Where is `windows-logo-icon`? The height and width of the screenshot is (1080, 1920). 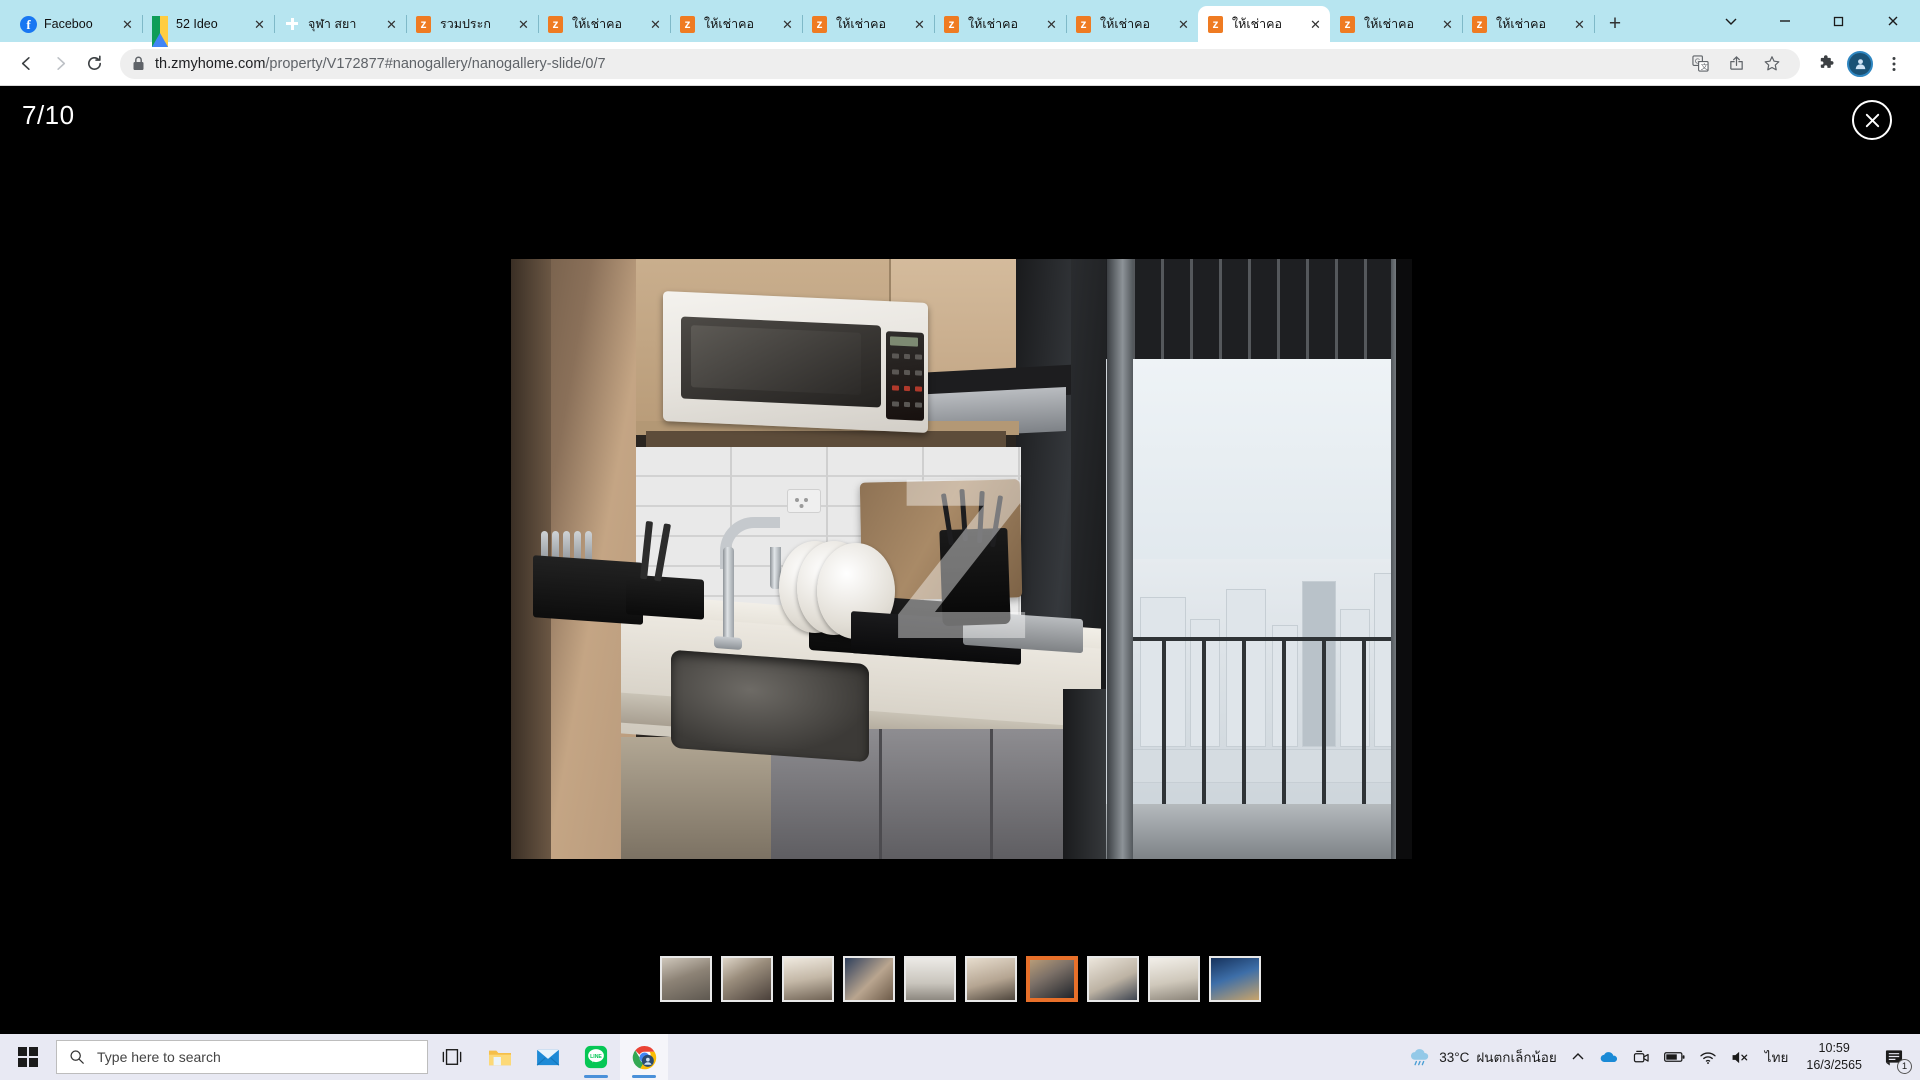
windows-logo-icon is located at coordinates (28, 1057).